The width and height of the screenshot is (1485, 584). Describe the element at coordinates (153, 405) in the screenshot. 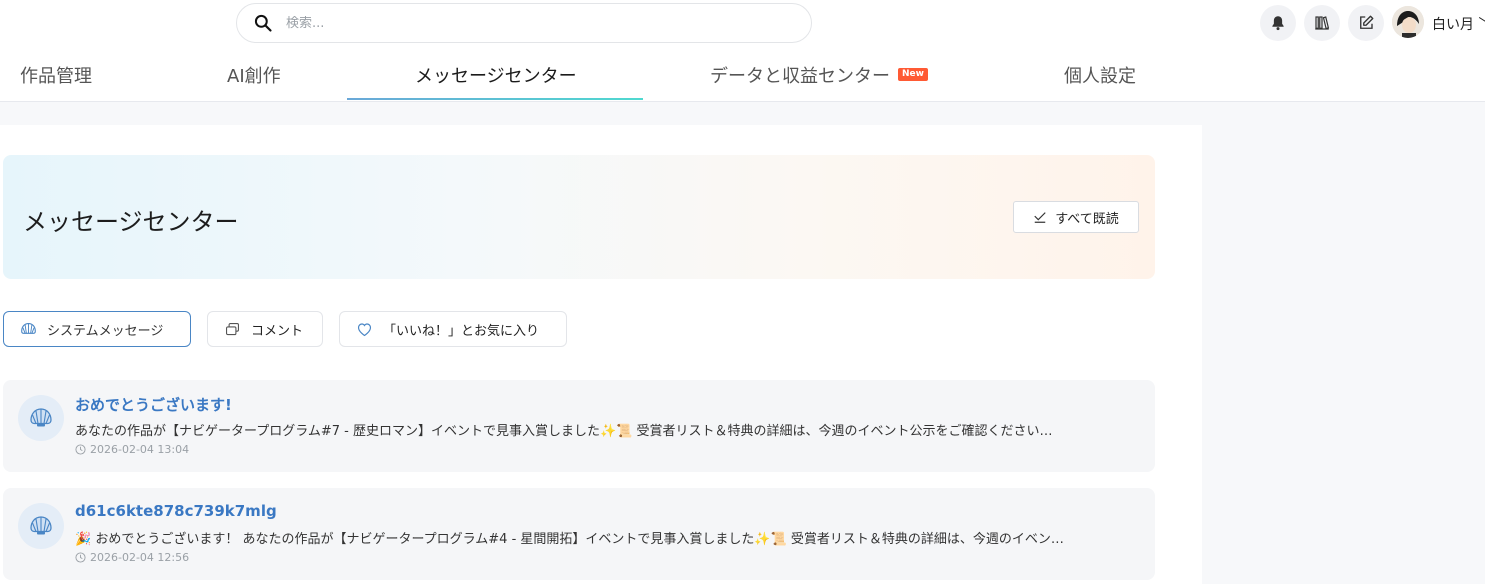

I see `message-title: おめでとうございます!` at that location.